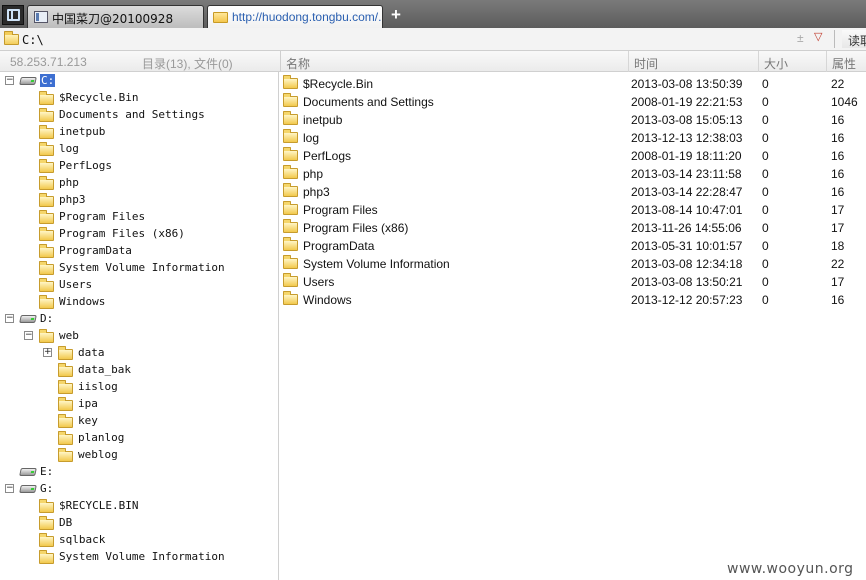 Image resolution: width=866 pixels, height=580 pixels. What do you see at coordinates (838, 228) in the screenshot?
I see `file-attr: 17` at bounding box center [838, 228].